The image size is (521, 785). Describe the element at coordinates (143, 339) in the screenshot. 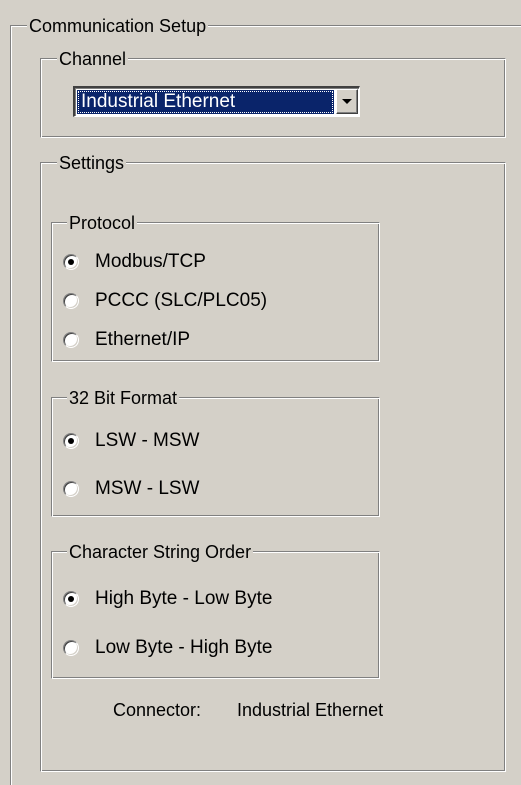

I see `protocol-option-label: Ethernet/IP` at that location.